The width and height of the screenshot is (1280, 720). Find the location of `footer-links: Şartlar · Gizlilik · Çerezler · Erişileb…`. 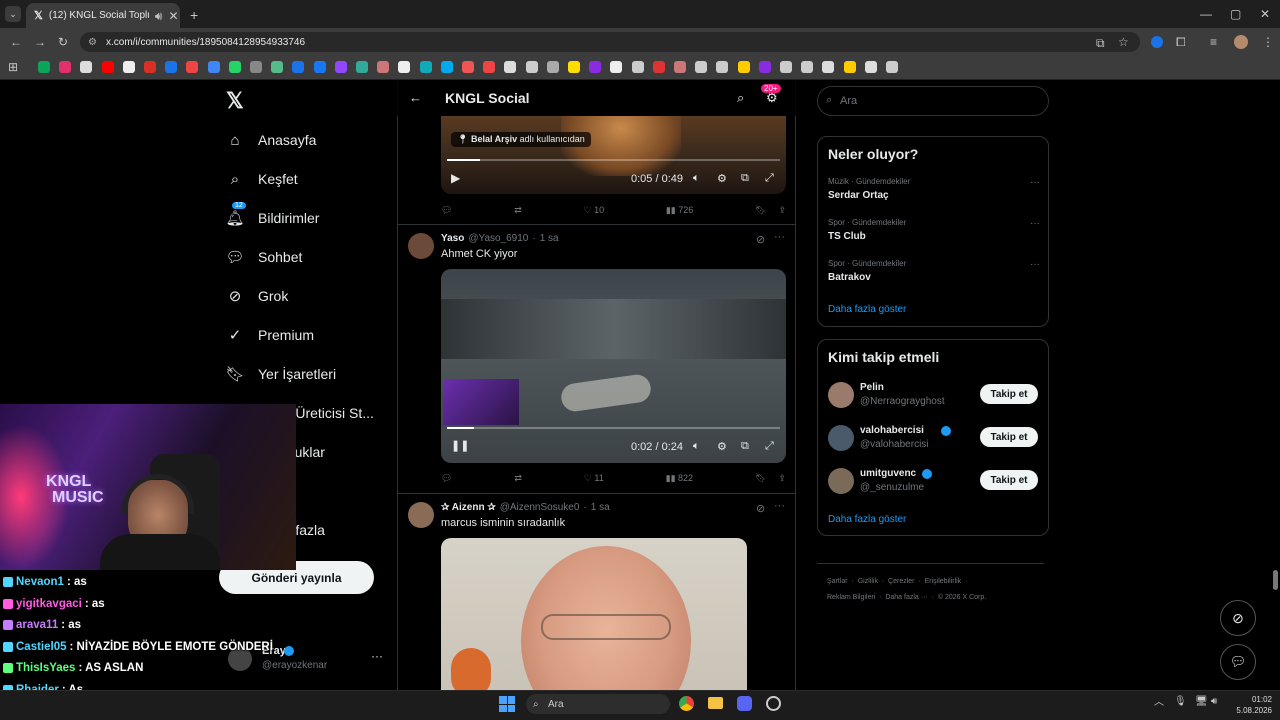

footer-links: Şartlar · Gizlilik · Çerezler · Erişileb… is located at coordinates (897, 581).